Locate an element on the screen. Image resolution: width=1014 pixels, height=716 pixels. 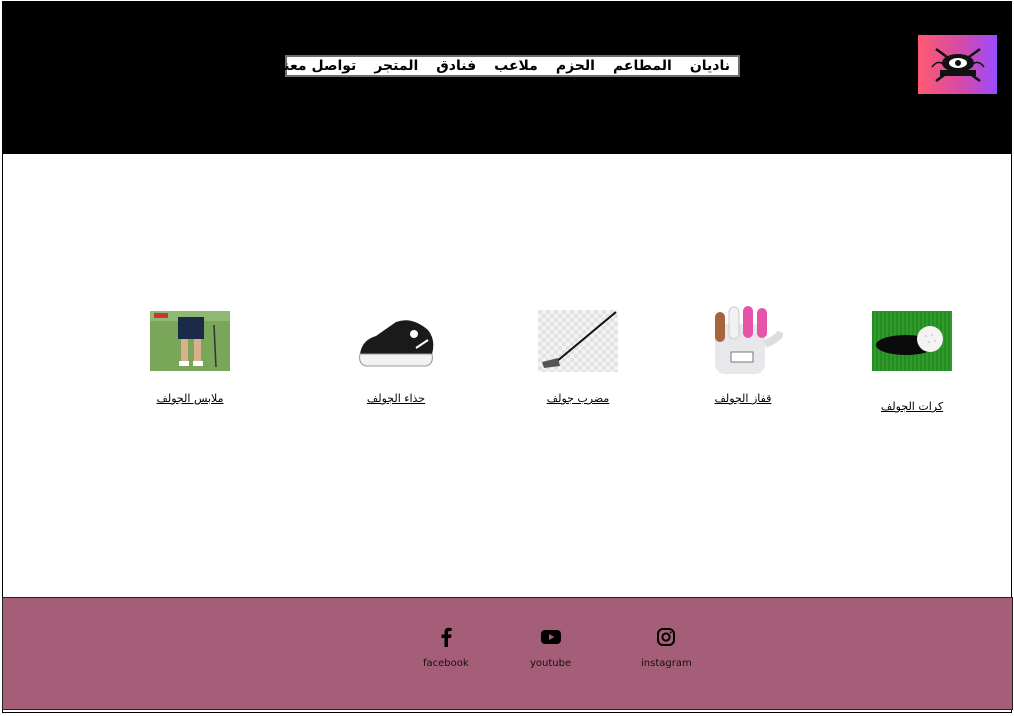
product-golf-glove: قفاز الجولف is located at coordinates (743, 352).